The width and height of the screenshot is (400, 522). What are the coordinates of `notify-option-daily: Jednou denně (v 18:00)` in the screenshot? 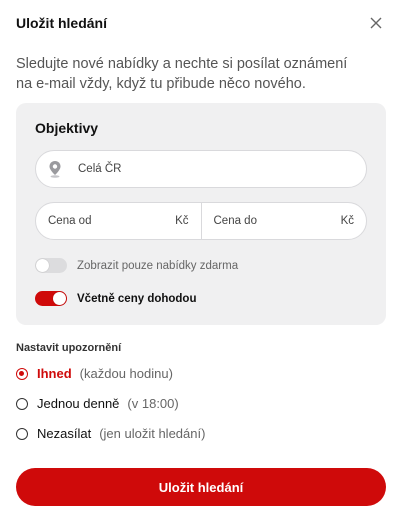 It's located at (97, 403).